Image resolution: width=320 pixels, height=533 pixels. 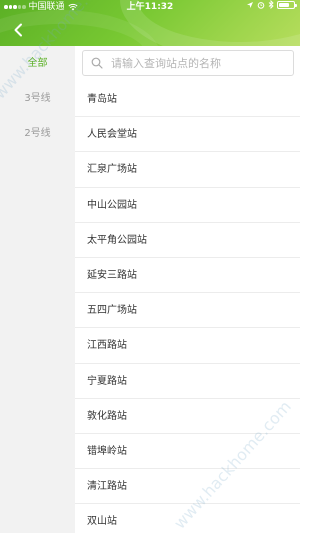 What do you see at coordinates (284, 4) in the screenshot?
I see `battery-level` at bounding box center [284, 4].